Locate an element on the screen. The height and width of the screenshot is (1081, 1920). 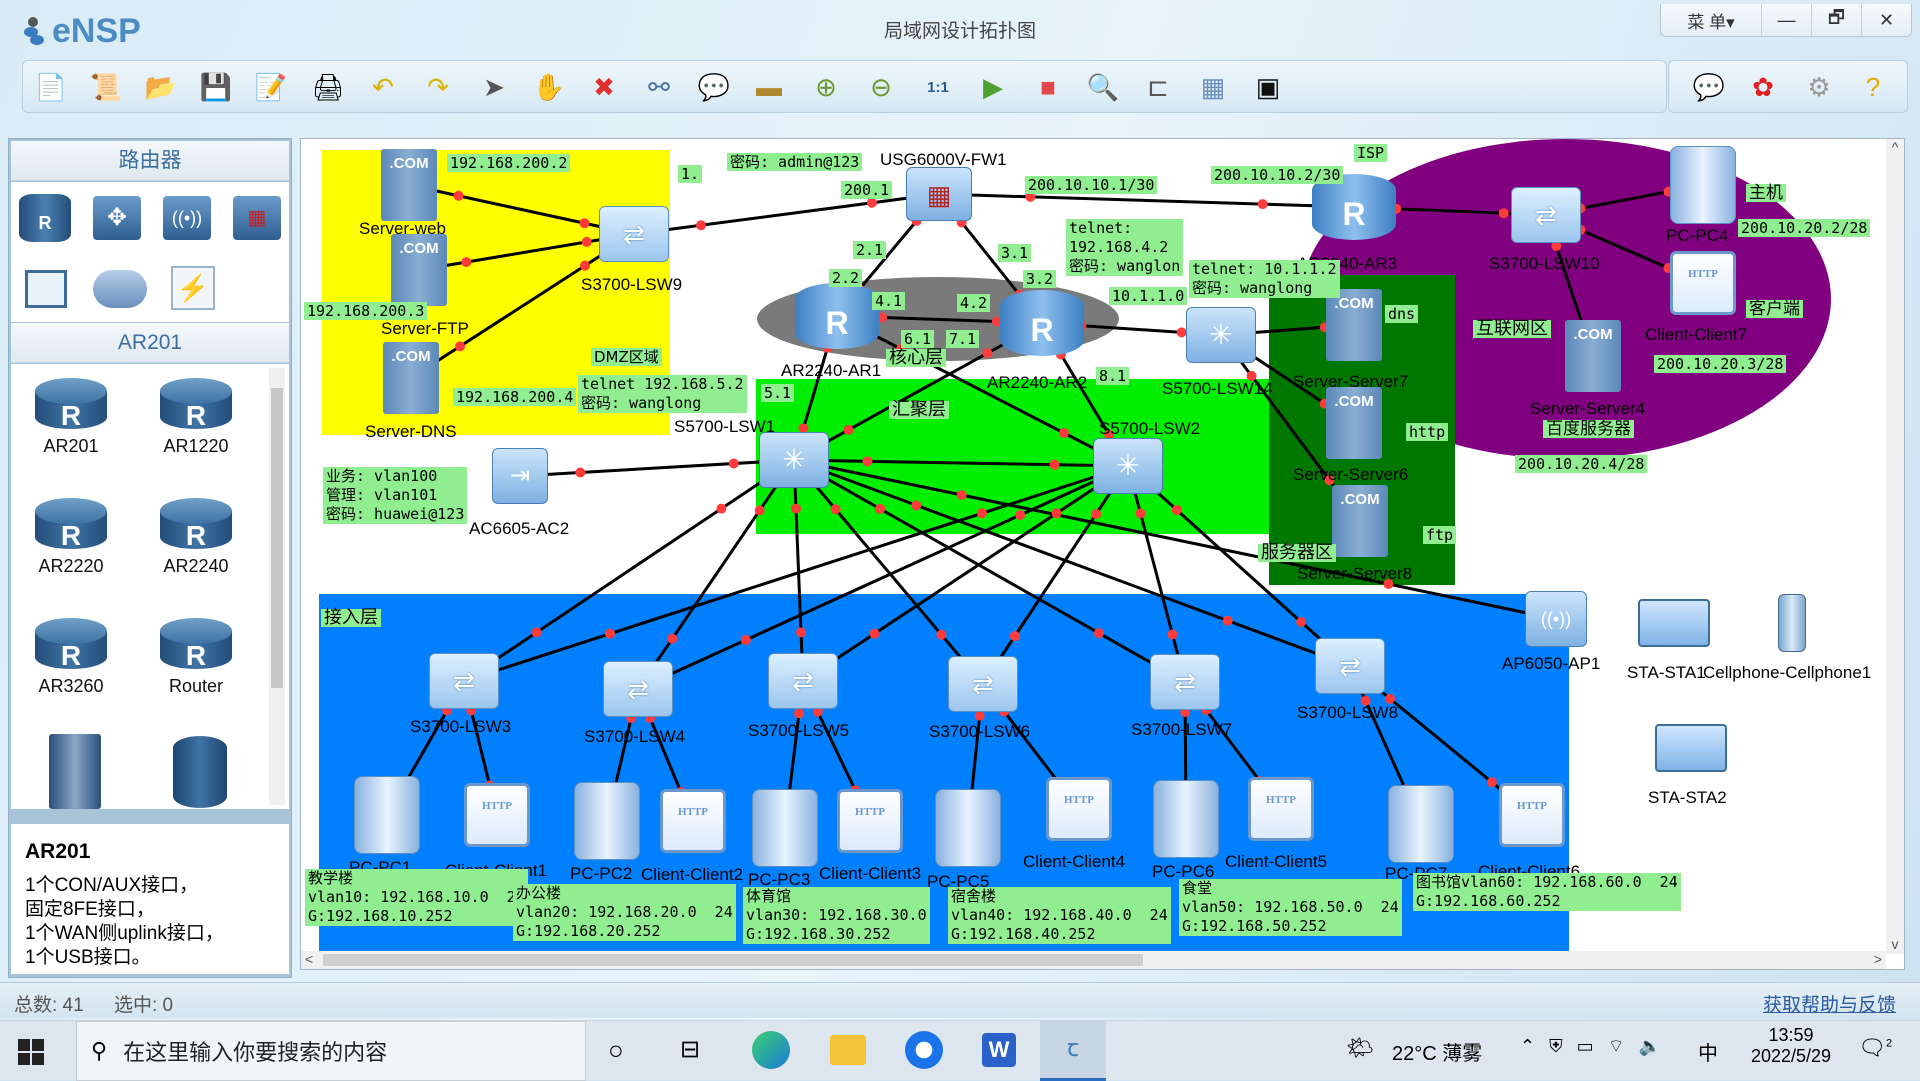
model-ar3260: R AR3260 is located at coordinates (71, 657).